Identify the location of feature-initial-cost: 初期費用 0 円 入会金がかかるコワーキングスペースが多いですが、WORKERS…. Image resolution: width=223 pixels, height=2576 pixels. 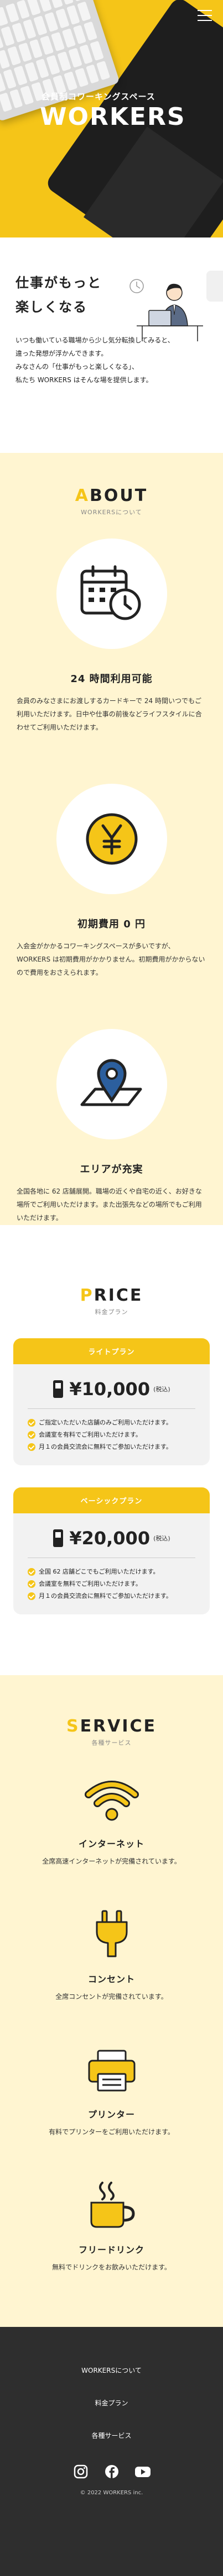
(111, 881).